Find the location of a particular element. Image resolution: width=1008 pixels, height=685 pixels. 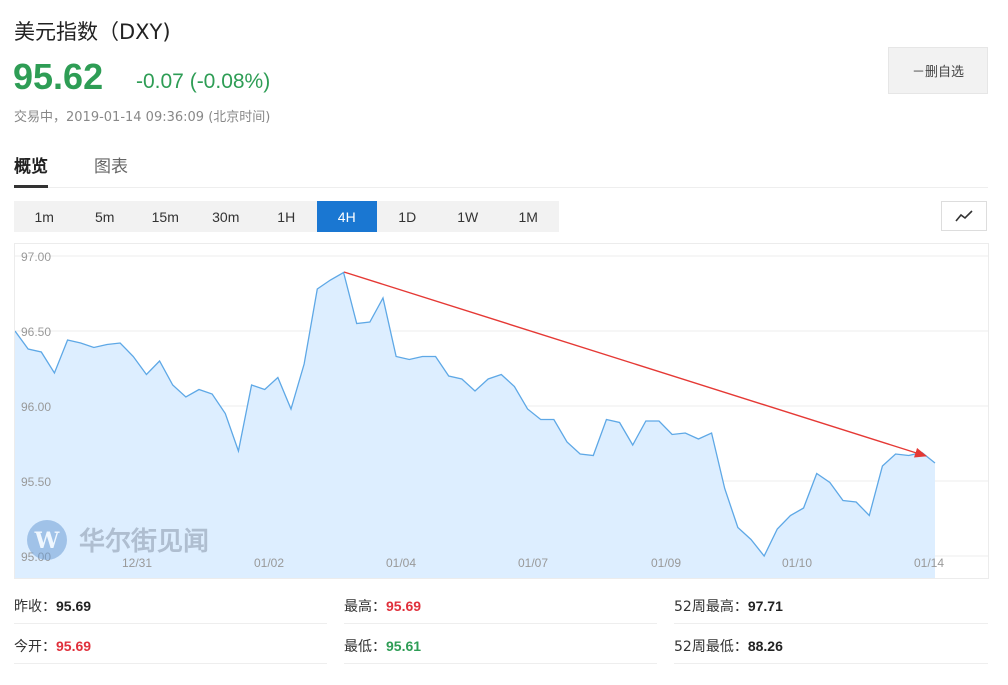

x-tick-label: 01/09 is located at coordinates (666, 563).